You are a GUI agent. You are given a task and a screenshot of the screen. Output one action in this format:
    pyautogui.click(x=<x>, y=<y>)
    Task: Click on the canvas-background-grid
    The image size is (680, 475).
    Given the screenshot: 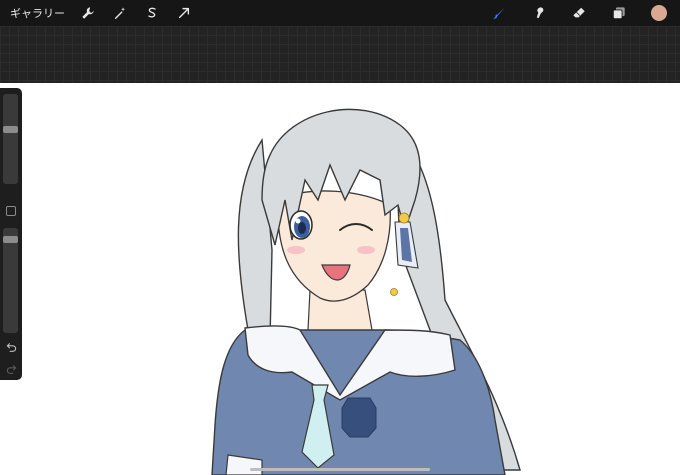 What is the action you would take?
    pyautogui.click(x=340, y=54)
    